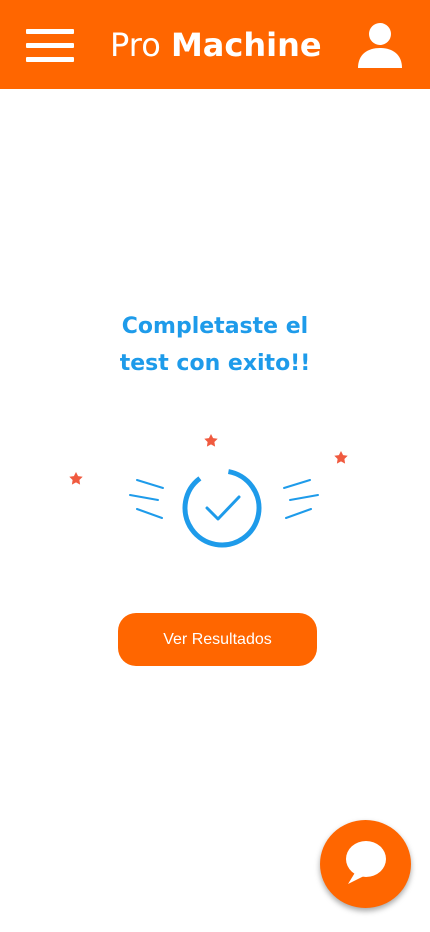  I want to click on check-mark, so click(223, 508).